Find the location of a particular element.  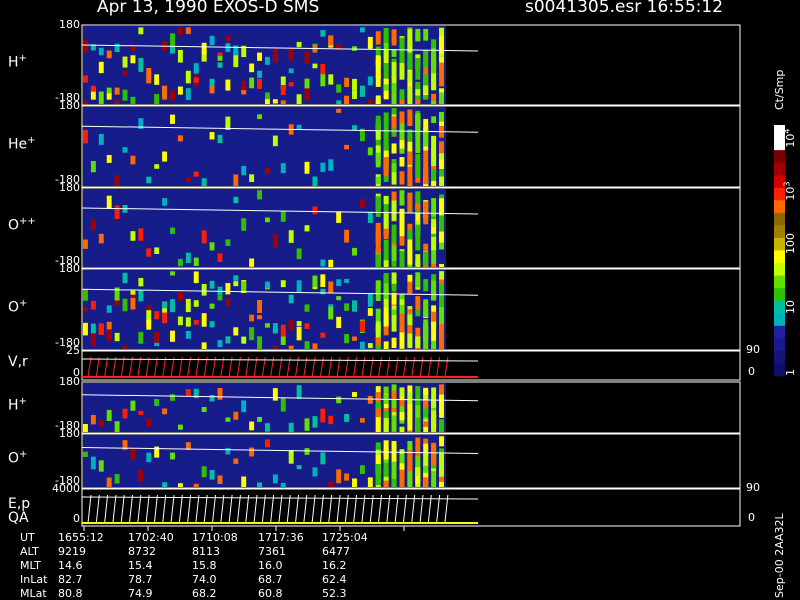

panel-label: O+ is located at coordinates (17, 307).